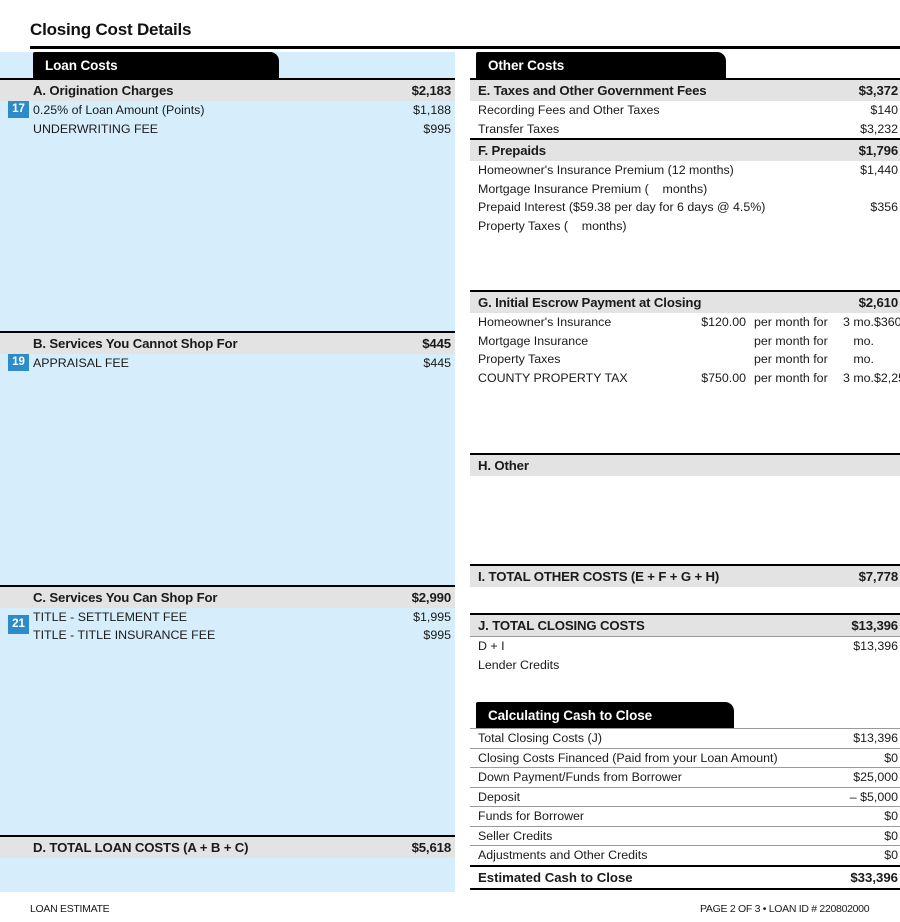 The width and height of the screenshot is (900, 922). I want to click on line-item: 0.25% of Loan Amount (Points) $1,188, so click(227, 110).